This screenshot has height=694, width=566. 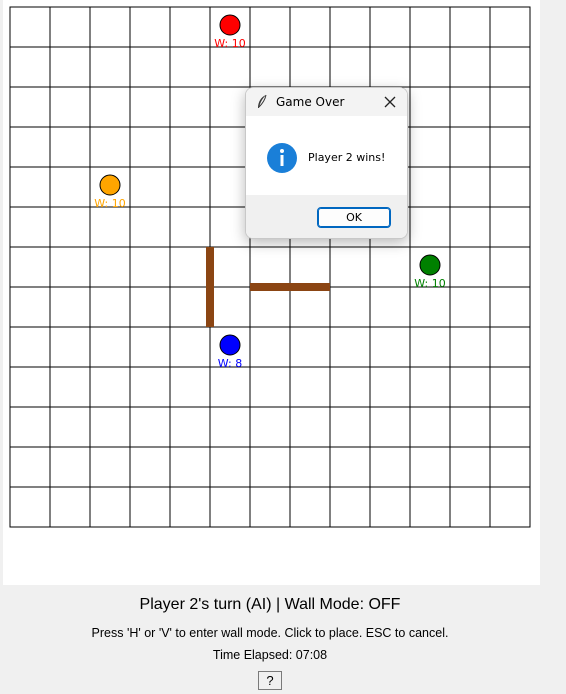 What do you see at coordinates (326, 102) in the screenshot?
I see `dialog-titlebar: Game Over` at bounding box center [326, 102].